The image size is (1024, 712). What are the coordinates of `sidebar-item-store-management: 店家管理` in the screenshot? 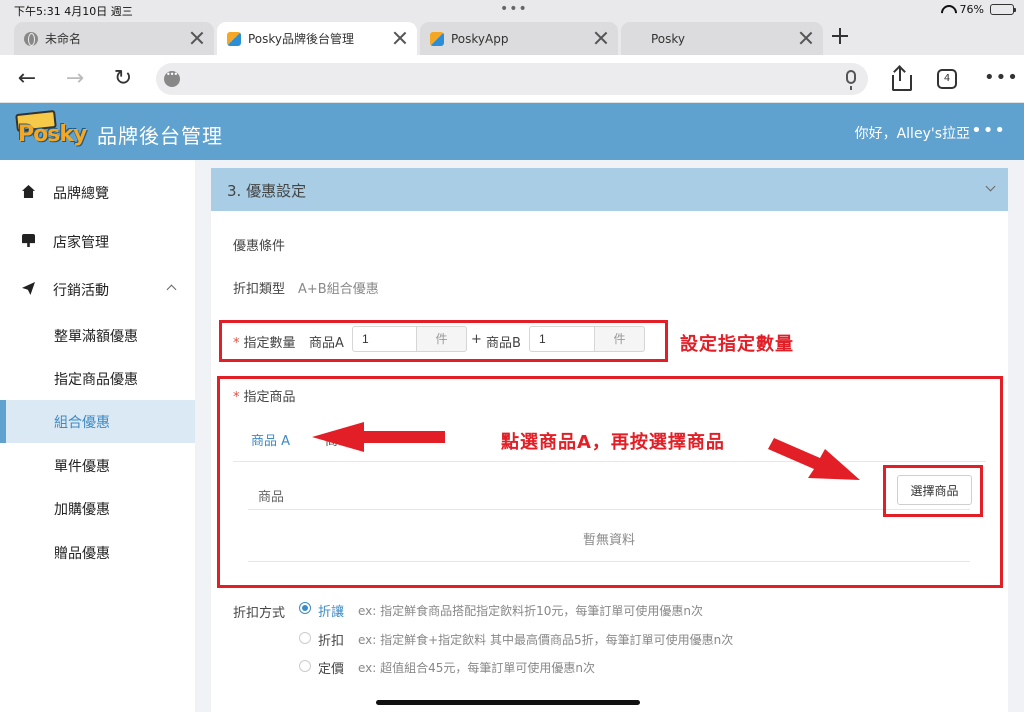 It's located at (97, 241).